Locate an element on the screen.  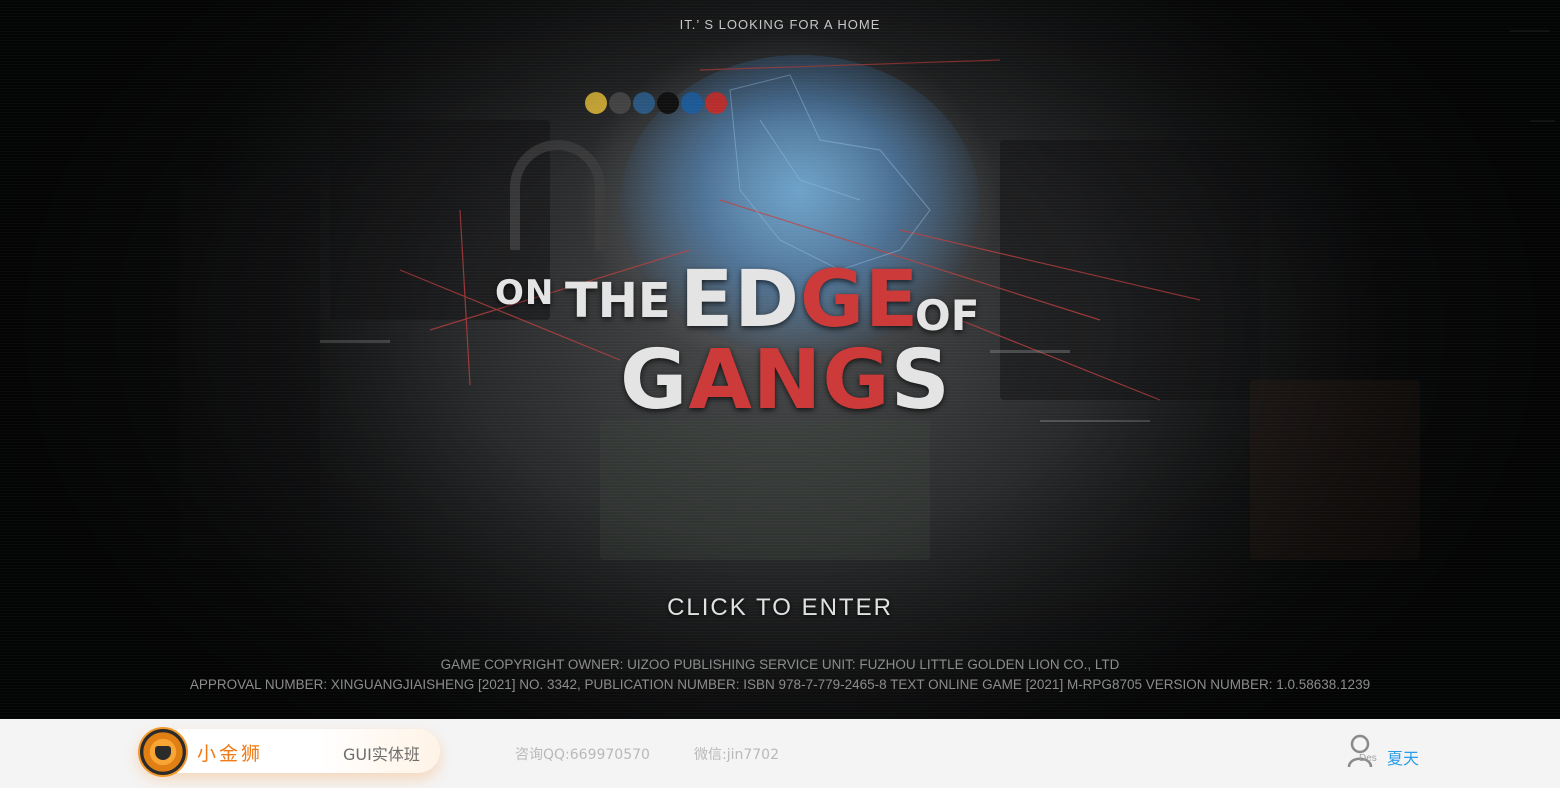
brand-course: GUI实体班 is located at coordinates (381, 754).